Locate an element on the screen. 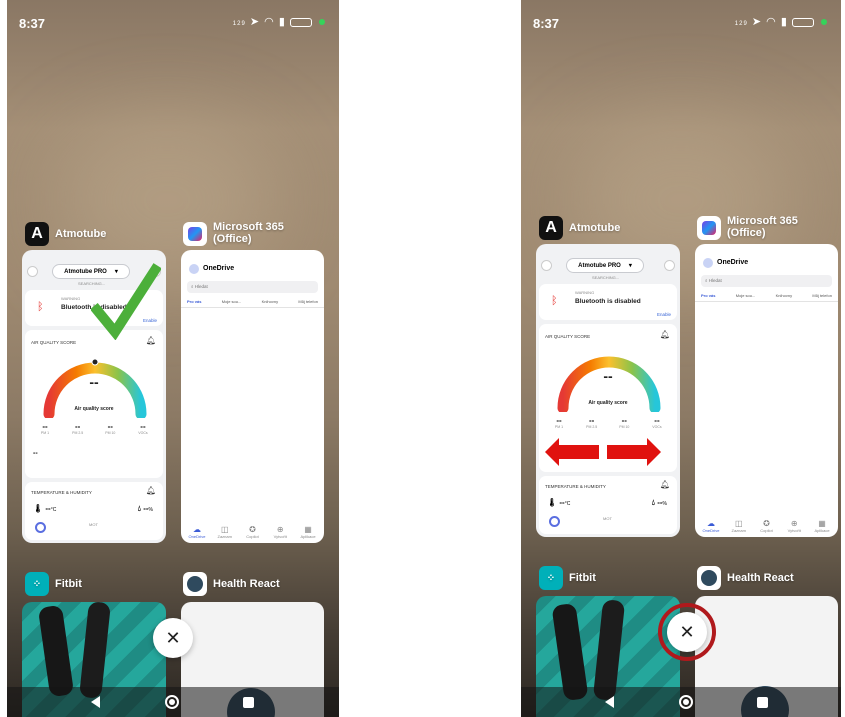  location-icon: ➤ is located at coordinates (255, 22).